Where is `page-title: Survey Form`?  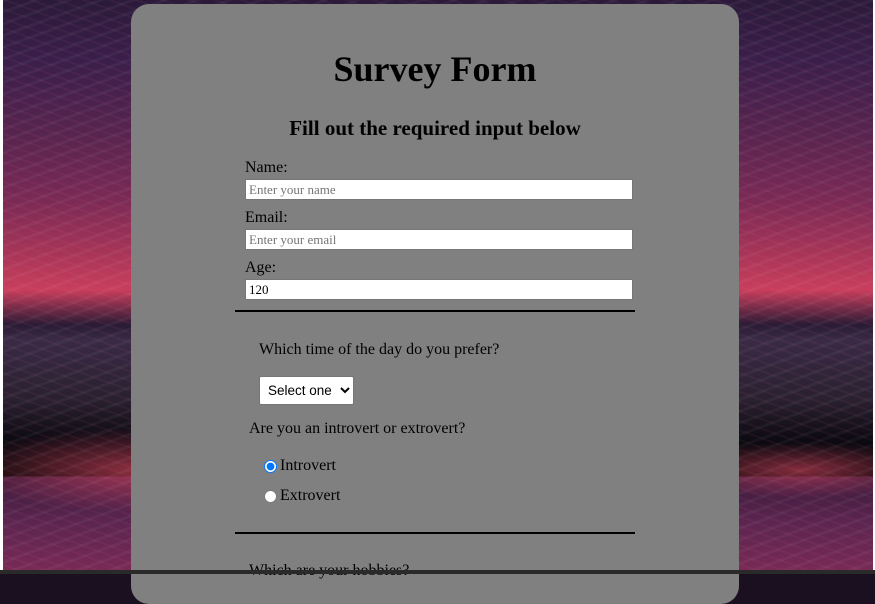
page-title: Survey Form is located at coordinates (435, 69).